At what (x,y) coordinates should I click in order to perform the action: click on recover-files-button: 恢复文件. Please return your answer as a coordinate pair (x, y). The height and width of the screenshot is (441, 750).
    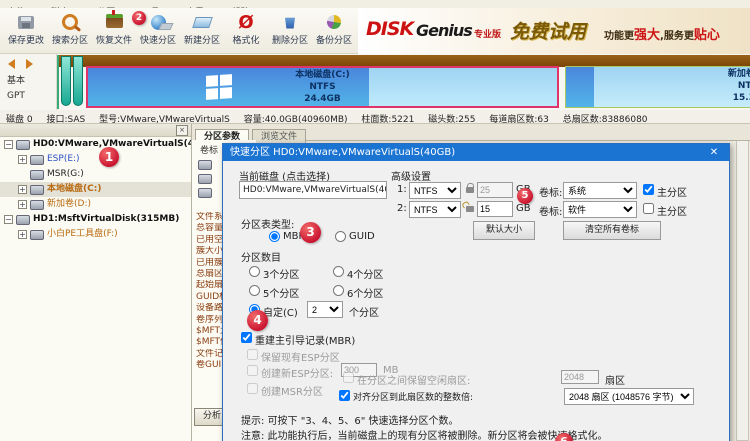
    Looking at the image, I should click on (114, 30).